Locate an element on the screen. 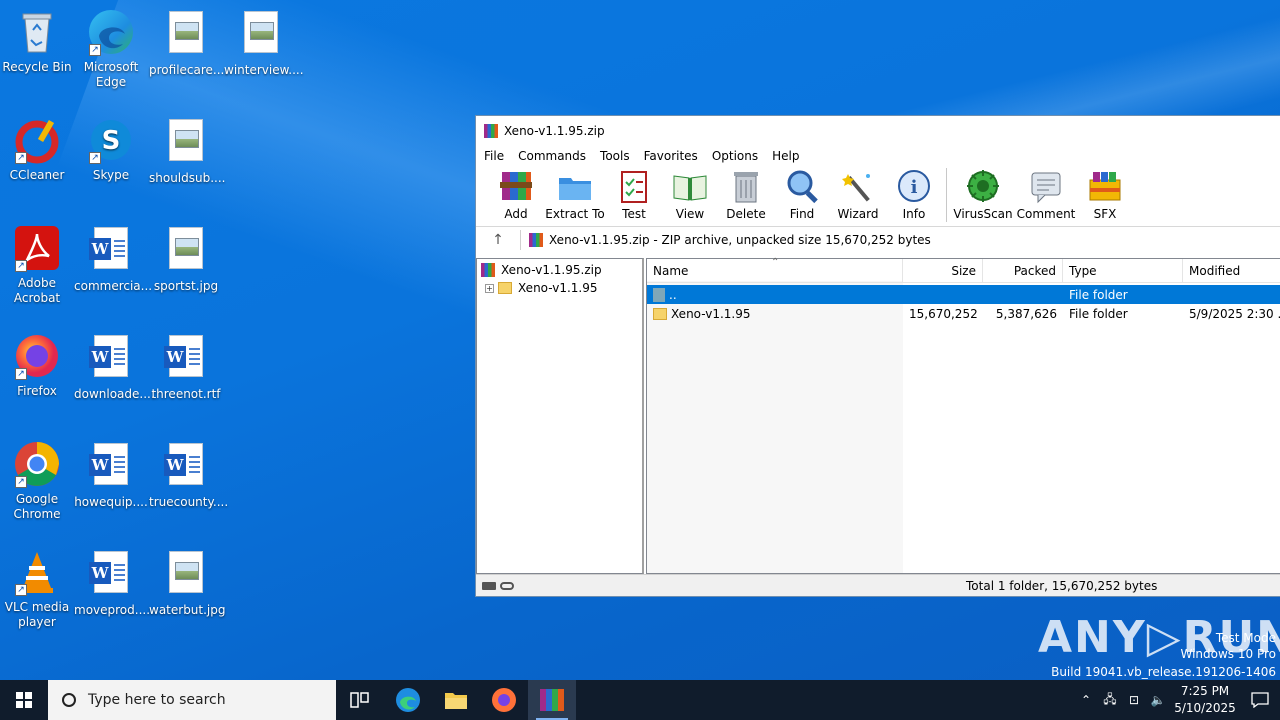  column-header-size: Size is located at coordinates (943, 271).